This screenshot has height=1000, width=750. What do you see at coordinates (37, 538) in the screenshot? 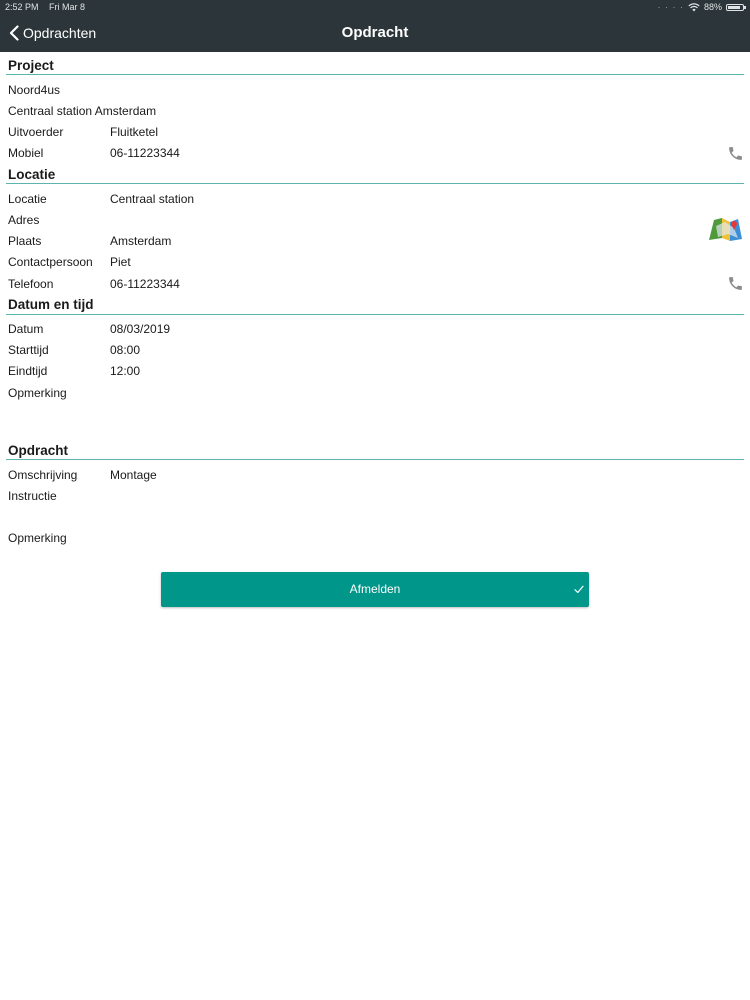
I see `opdracht-opmerking-label: Opmerking` at bounding box center [37, 538].